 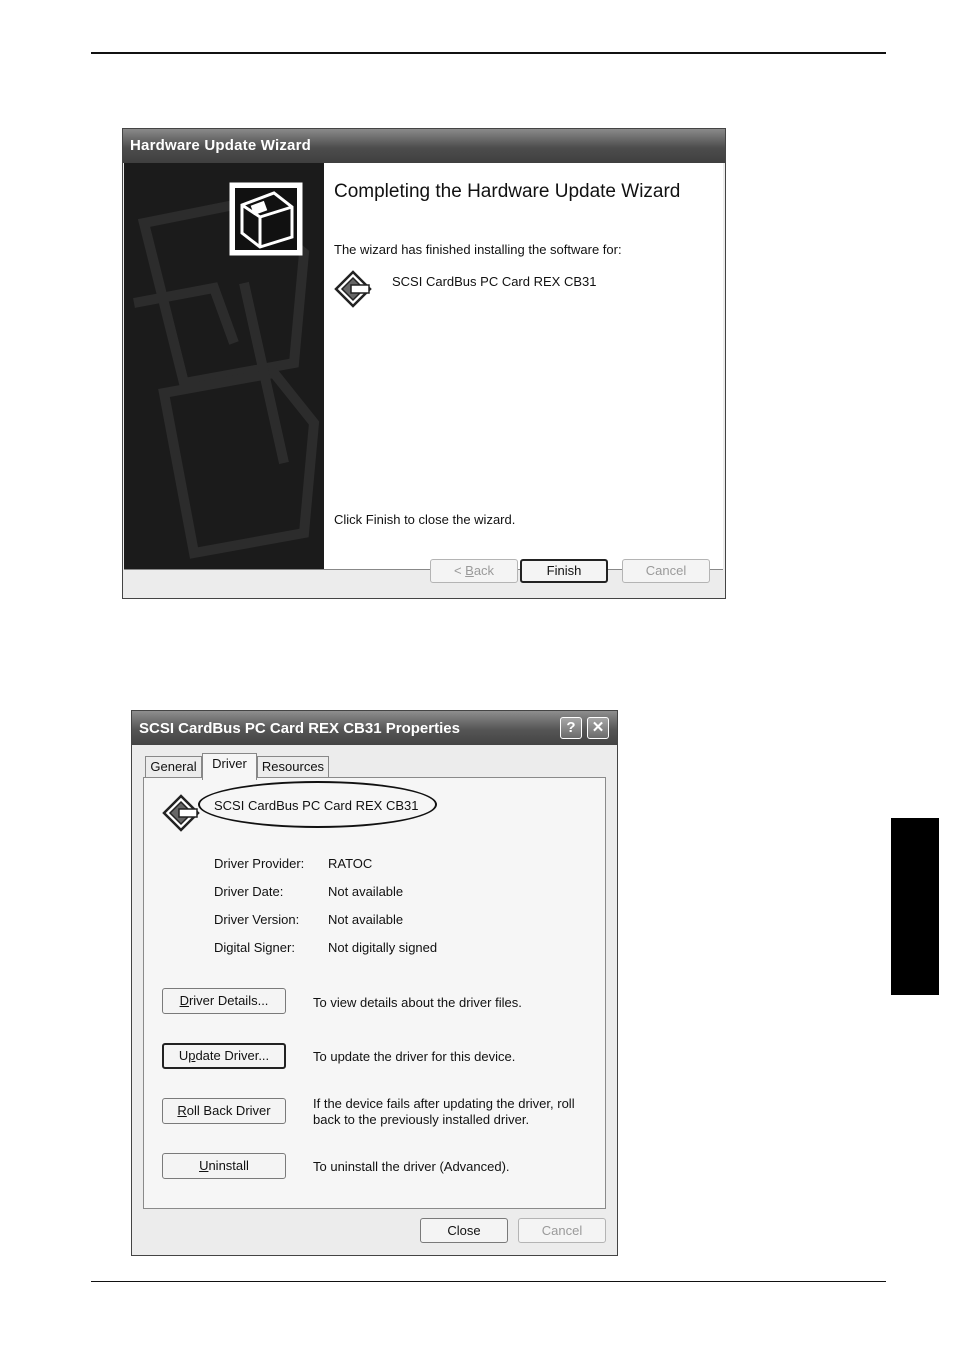 I want to click on wizard-banner, so click(x=224, y=366).